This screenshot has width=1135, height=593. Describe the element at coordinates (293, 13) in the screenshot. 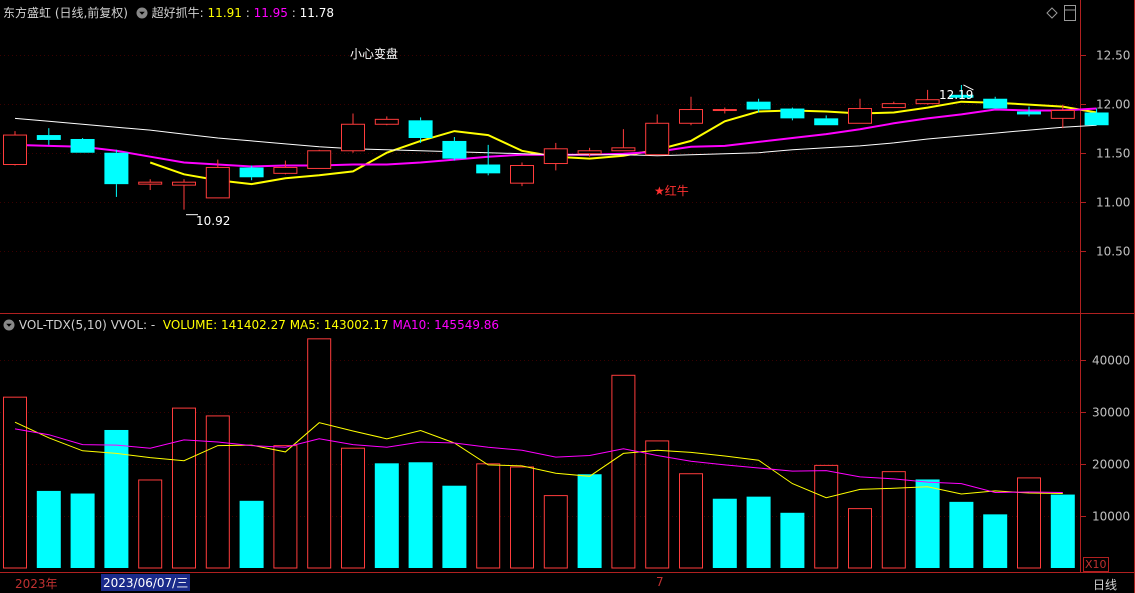

I see `sep-2: :` at that location.